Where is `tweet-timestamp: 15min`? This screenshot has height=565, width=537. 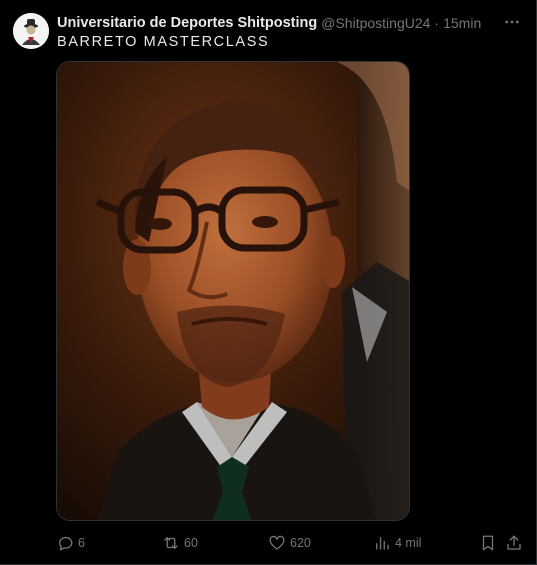 tweet-timestamp: 15min is located at coordinates (462, 23).